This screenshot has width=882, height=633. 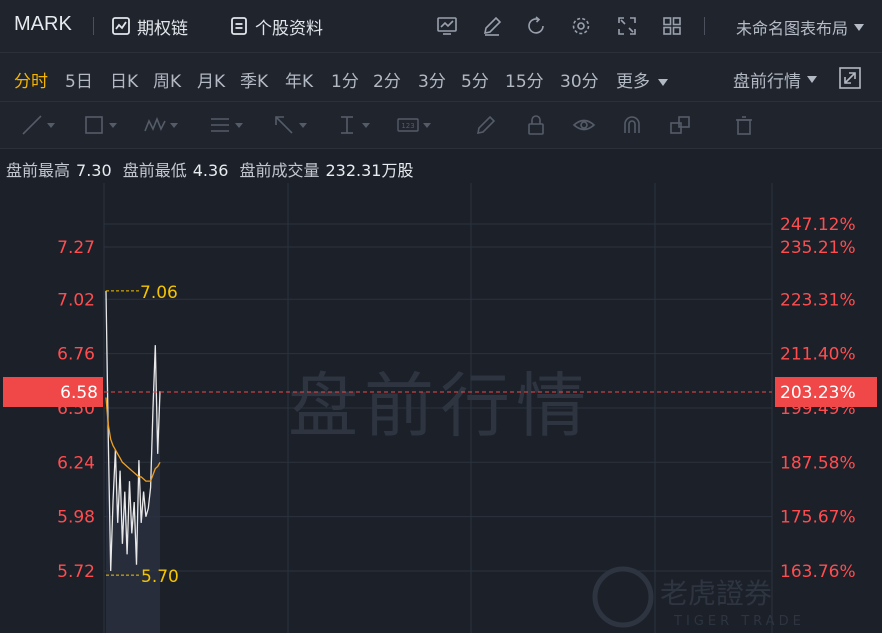 I want to click on wave-icon, so click(x=155, y=124).